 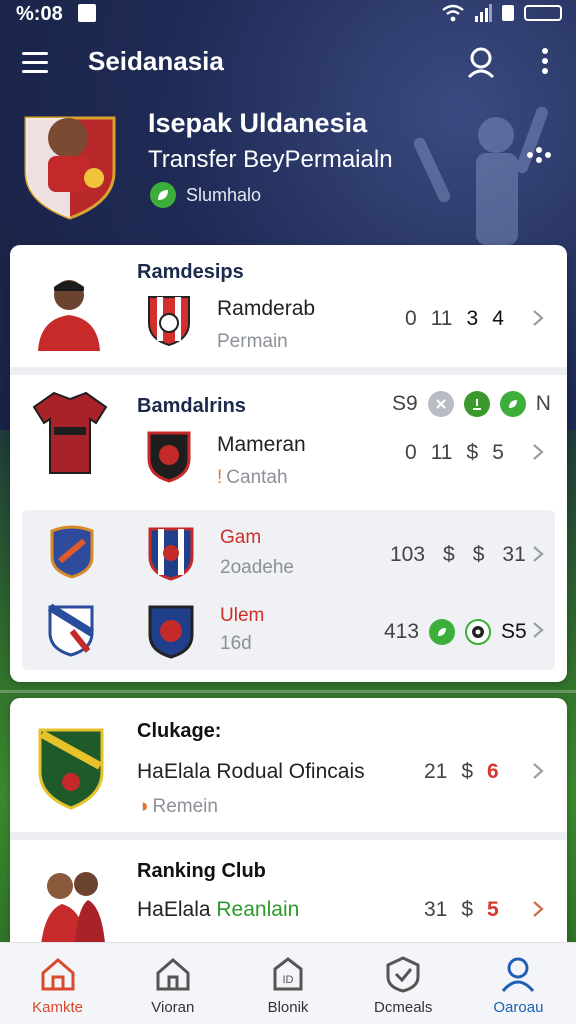 I want to click on nav-item-view: Vioran, so click(x=172, y=983).